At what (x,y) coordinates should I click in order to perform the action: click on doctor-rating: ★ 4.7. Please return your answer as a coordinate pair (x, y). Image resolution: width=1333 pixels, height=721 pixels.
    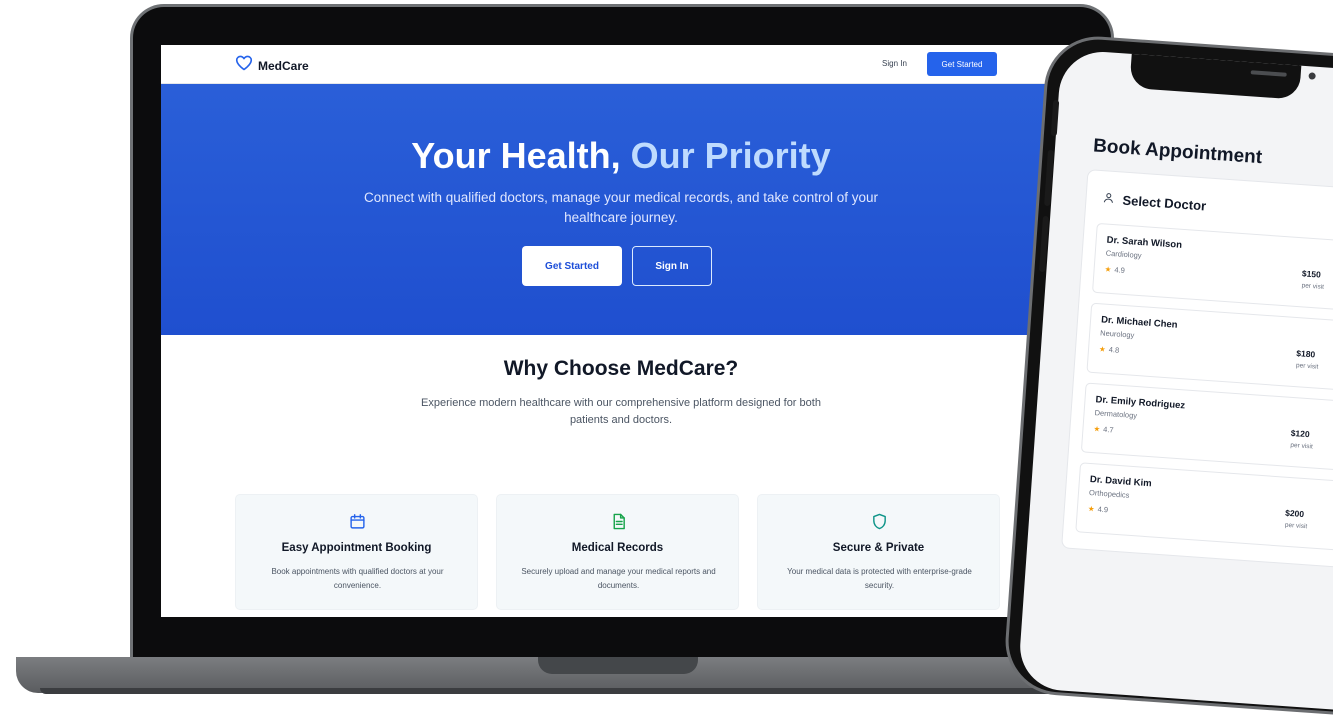
    Looking at the image, I should click on (1103, 429).